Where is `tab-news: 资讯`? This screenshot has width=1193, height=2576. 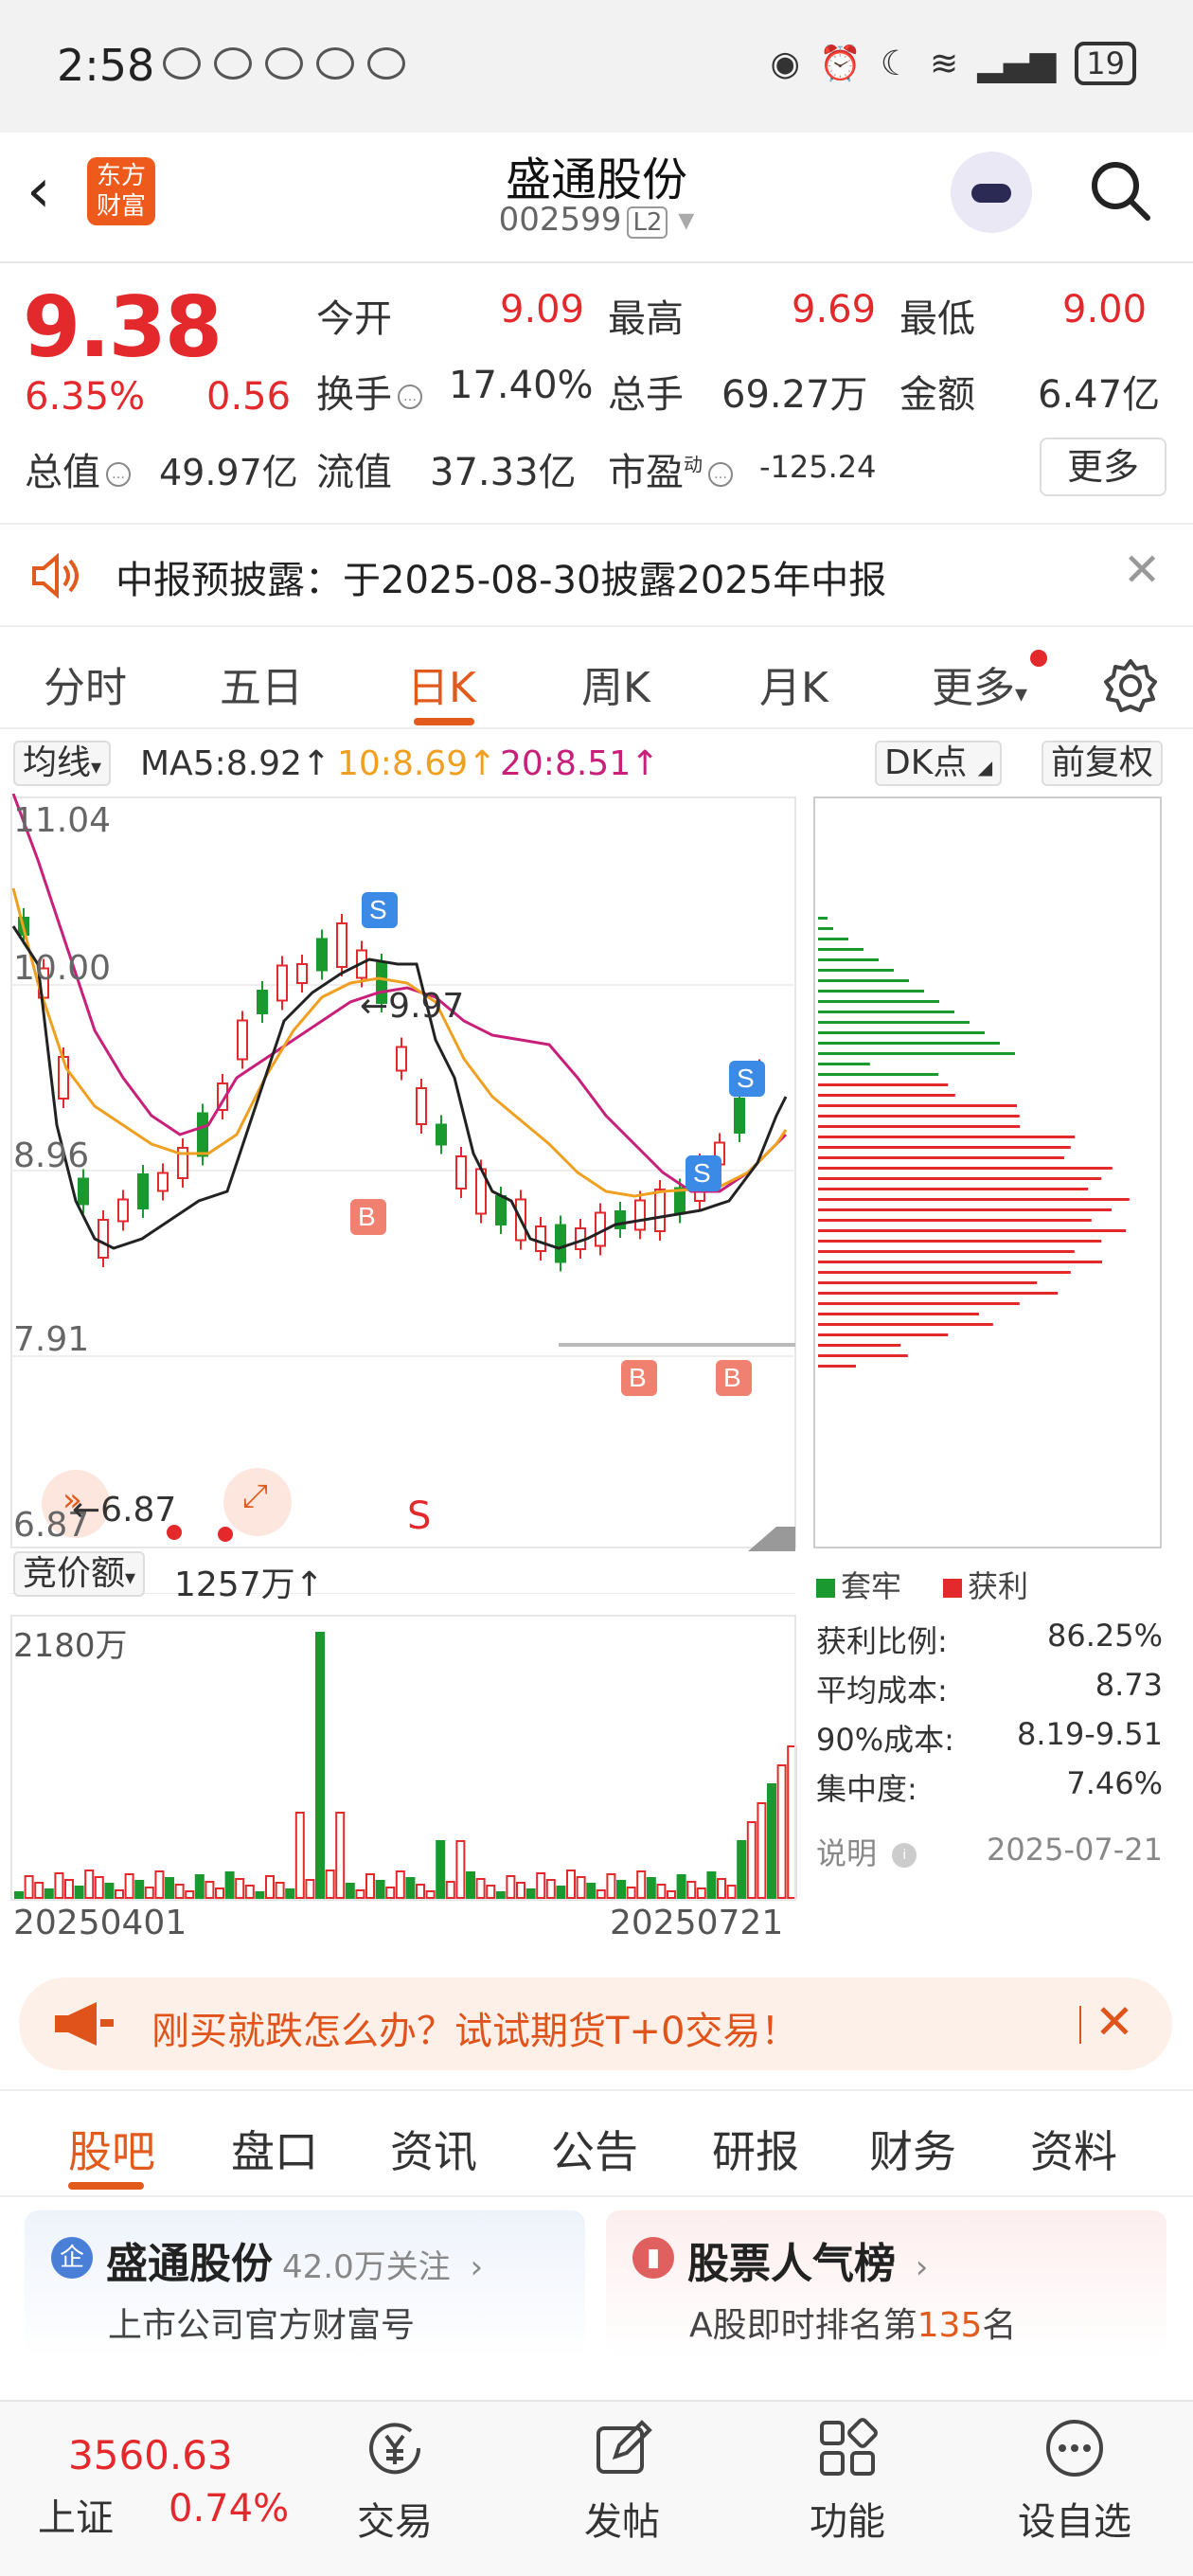 tab-news: 资讯 is located at coordinates (433, 2149).